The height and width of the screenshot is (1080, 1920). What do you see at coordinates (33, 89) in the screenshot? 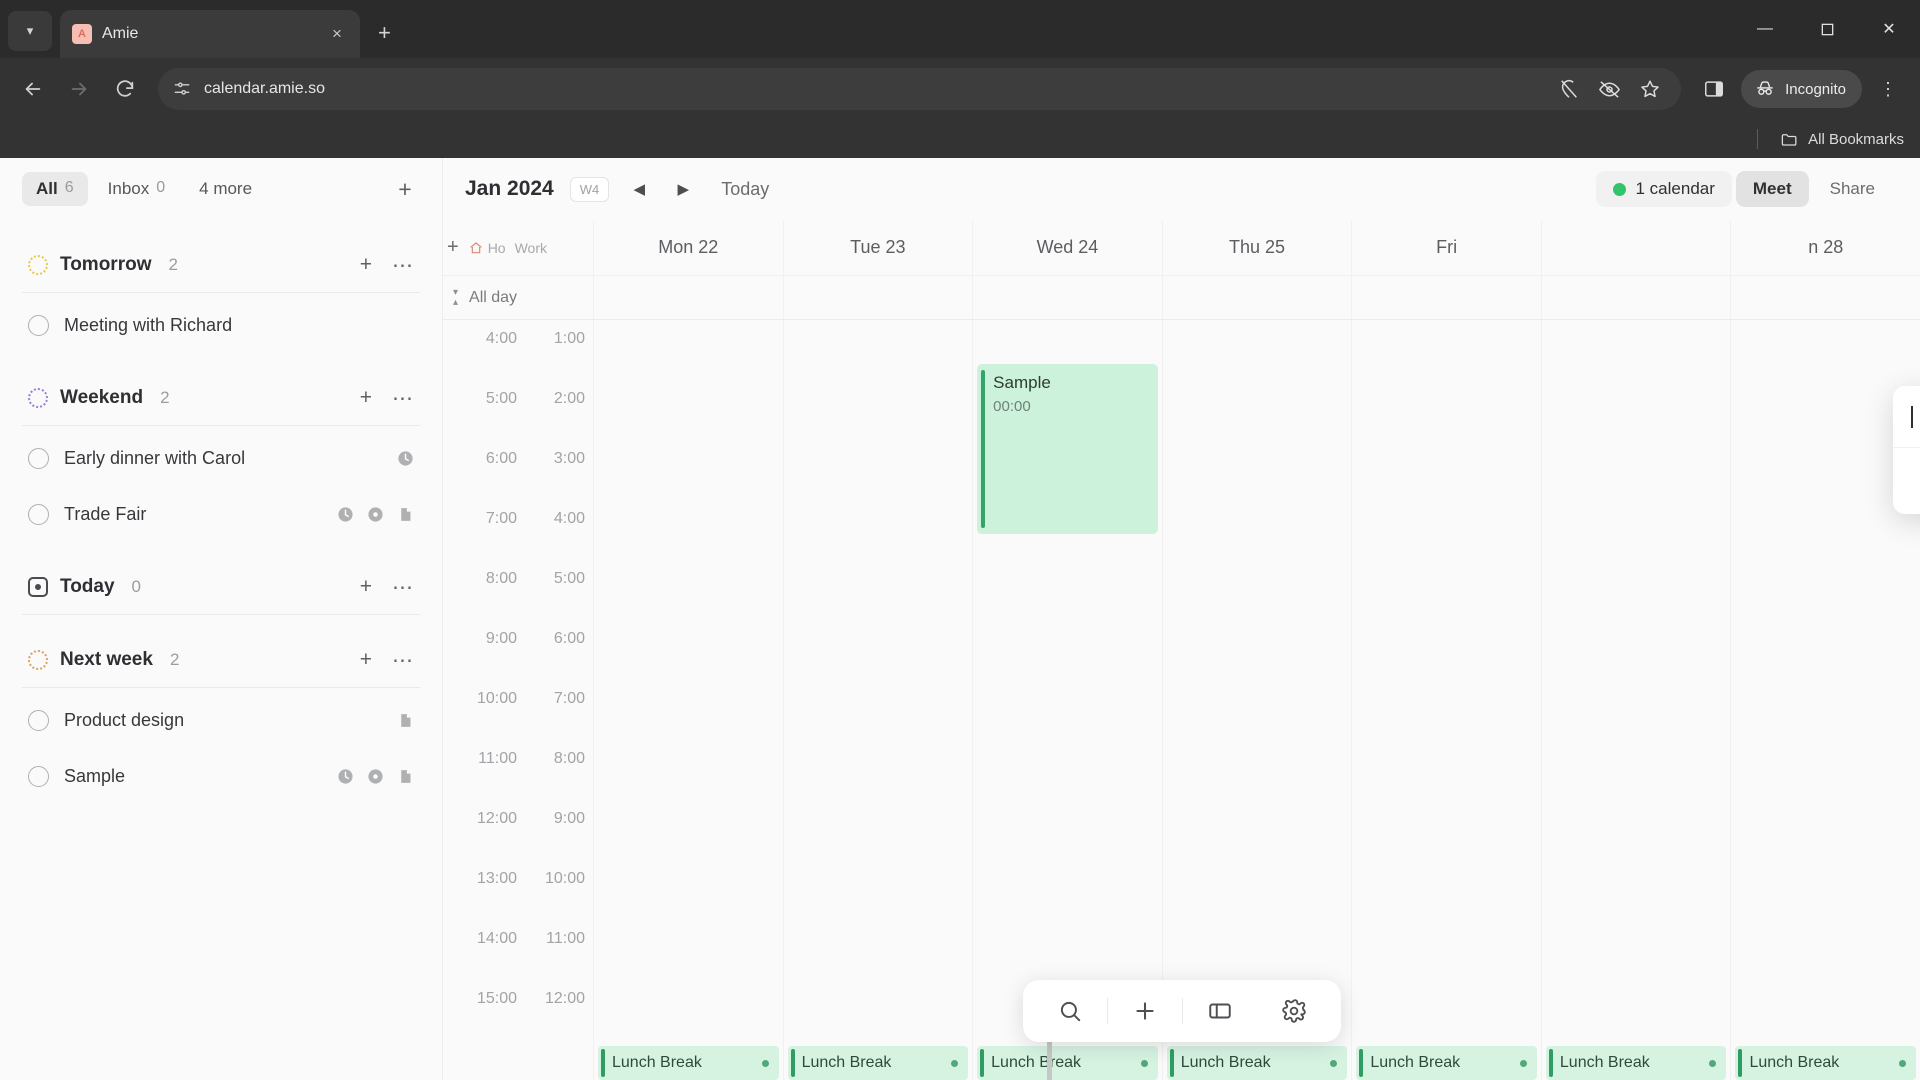
I see `back-icon` at bounding box center [33, 89].